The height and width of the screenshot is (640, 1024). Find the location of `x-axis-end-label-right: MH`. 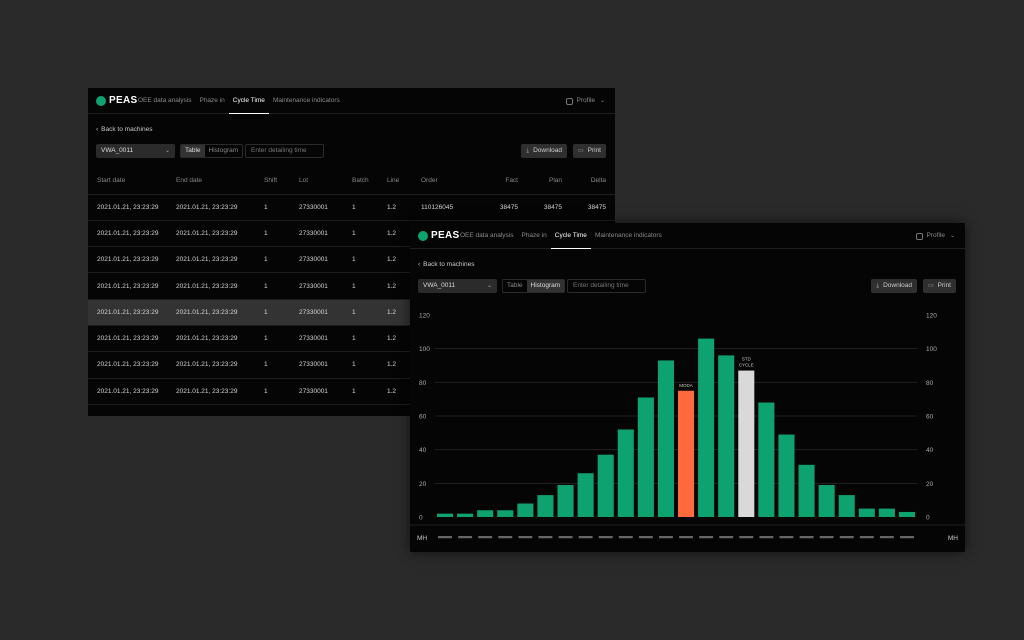

x-axis-end-label-right: MH is located at coordinates (953, 538).